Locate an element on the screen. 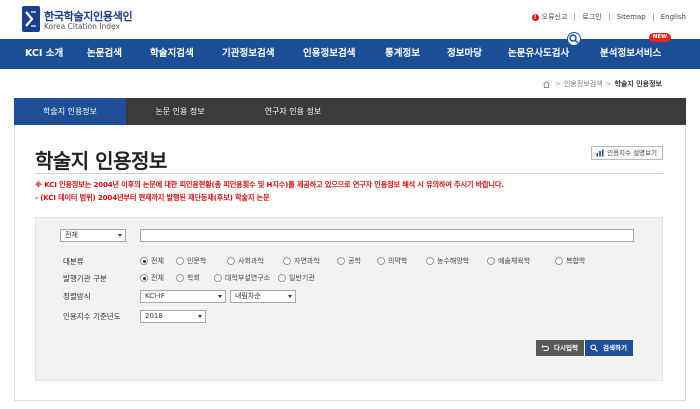  util-link-sitemap: Sitemap is located at coordinates (631, 17).